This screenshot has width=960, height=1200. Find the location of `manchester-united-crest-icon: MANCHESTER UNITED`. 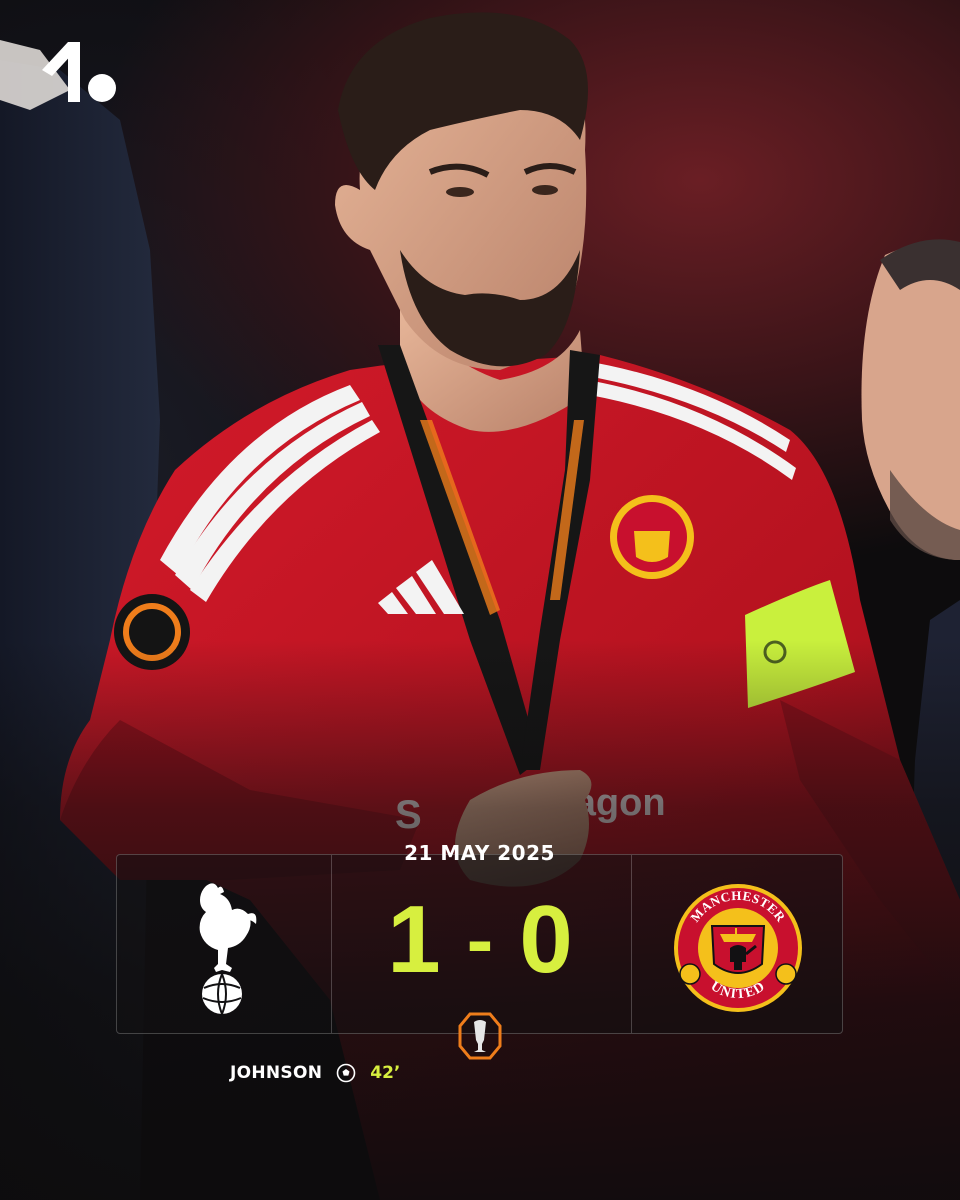

manchester-united-crest-icon: MANCHESTER UNITED is located at coordinates (738, 948).